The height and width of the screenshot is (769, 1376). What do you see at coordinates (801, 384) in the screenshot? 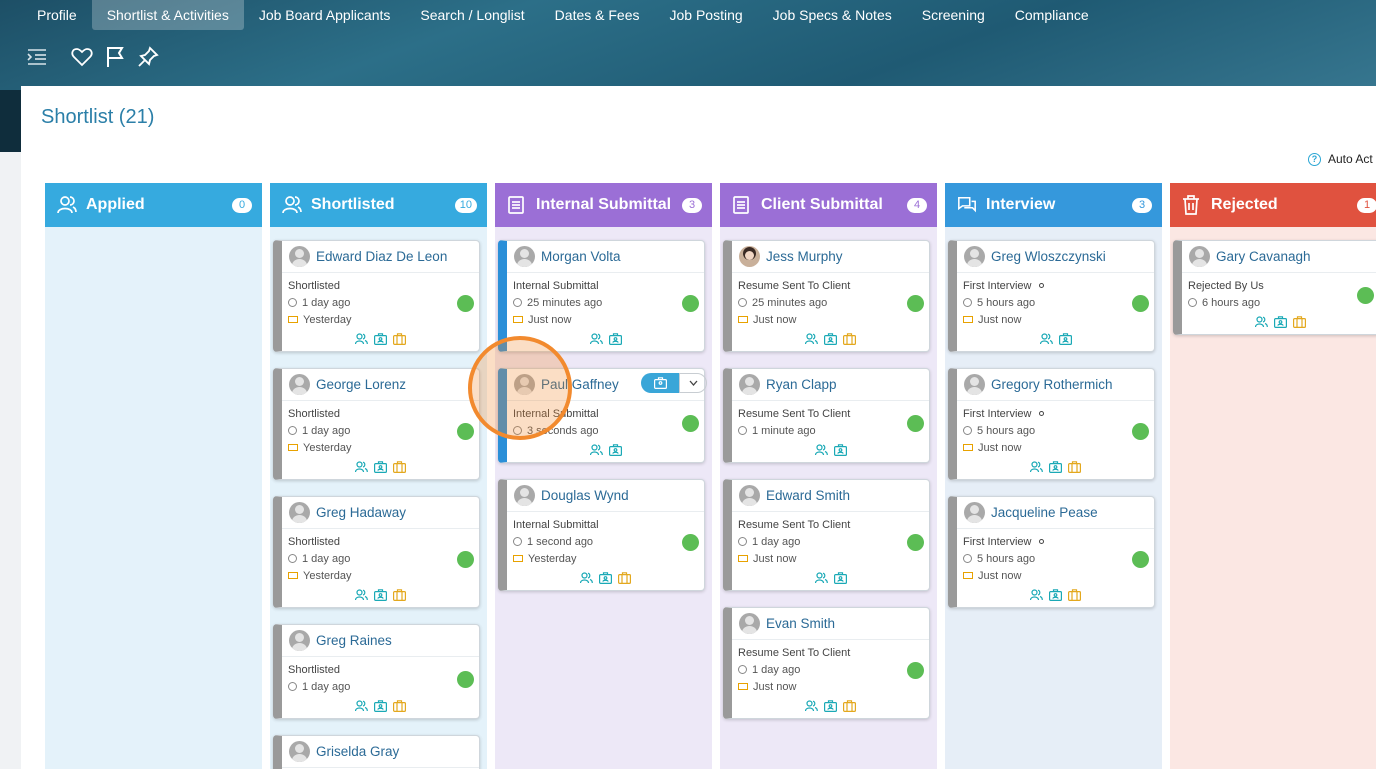
I see `candidate-name: Ryan Clapp` at bounding box center [801, 384].